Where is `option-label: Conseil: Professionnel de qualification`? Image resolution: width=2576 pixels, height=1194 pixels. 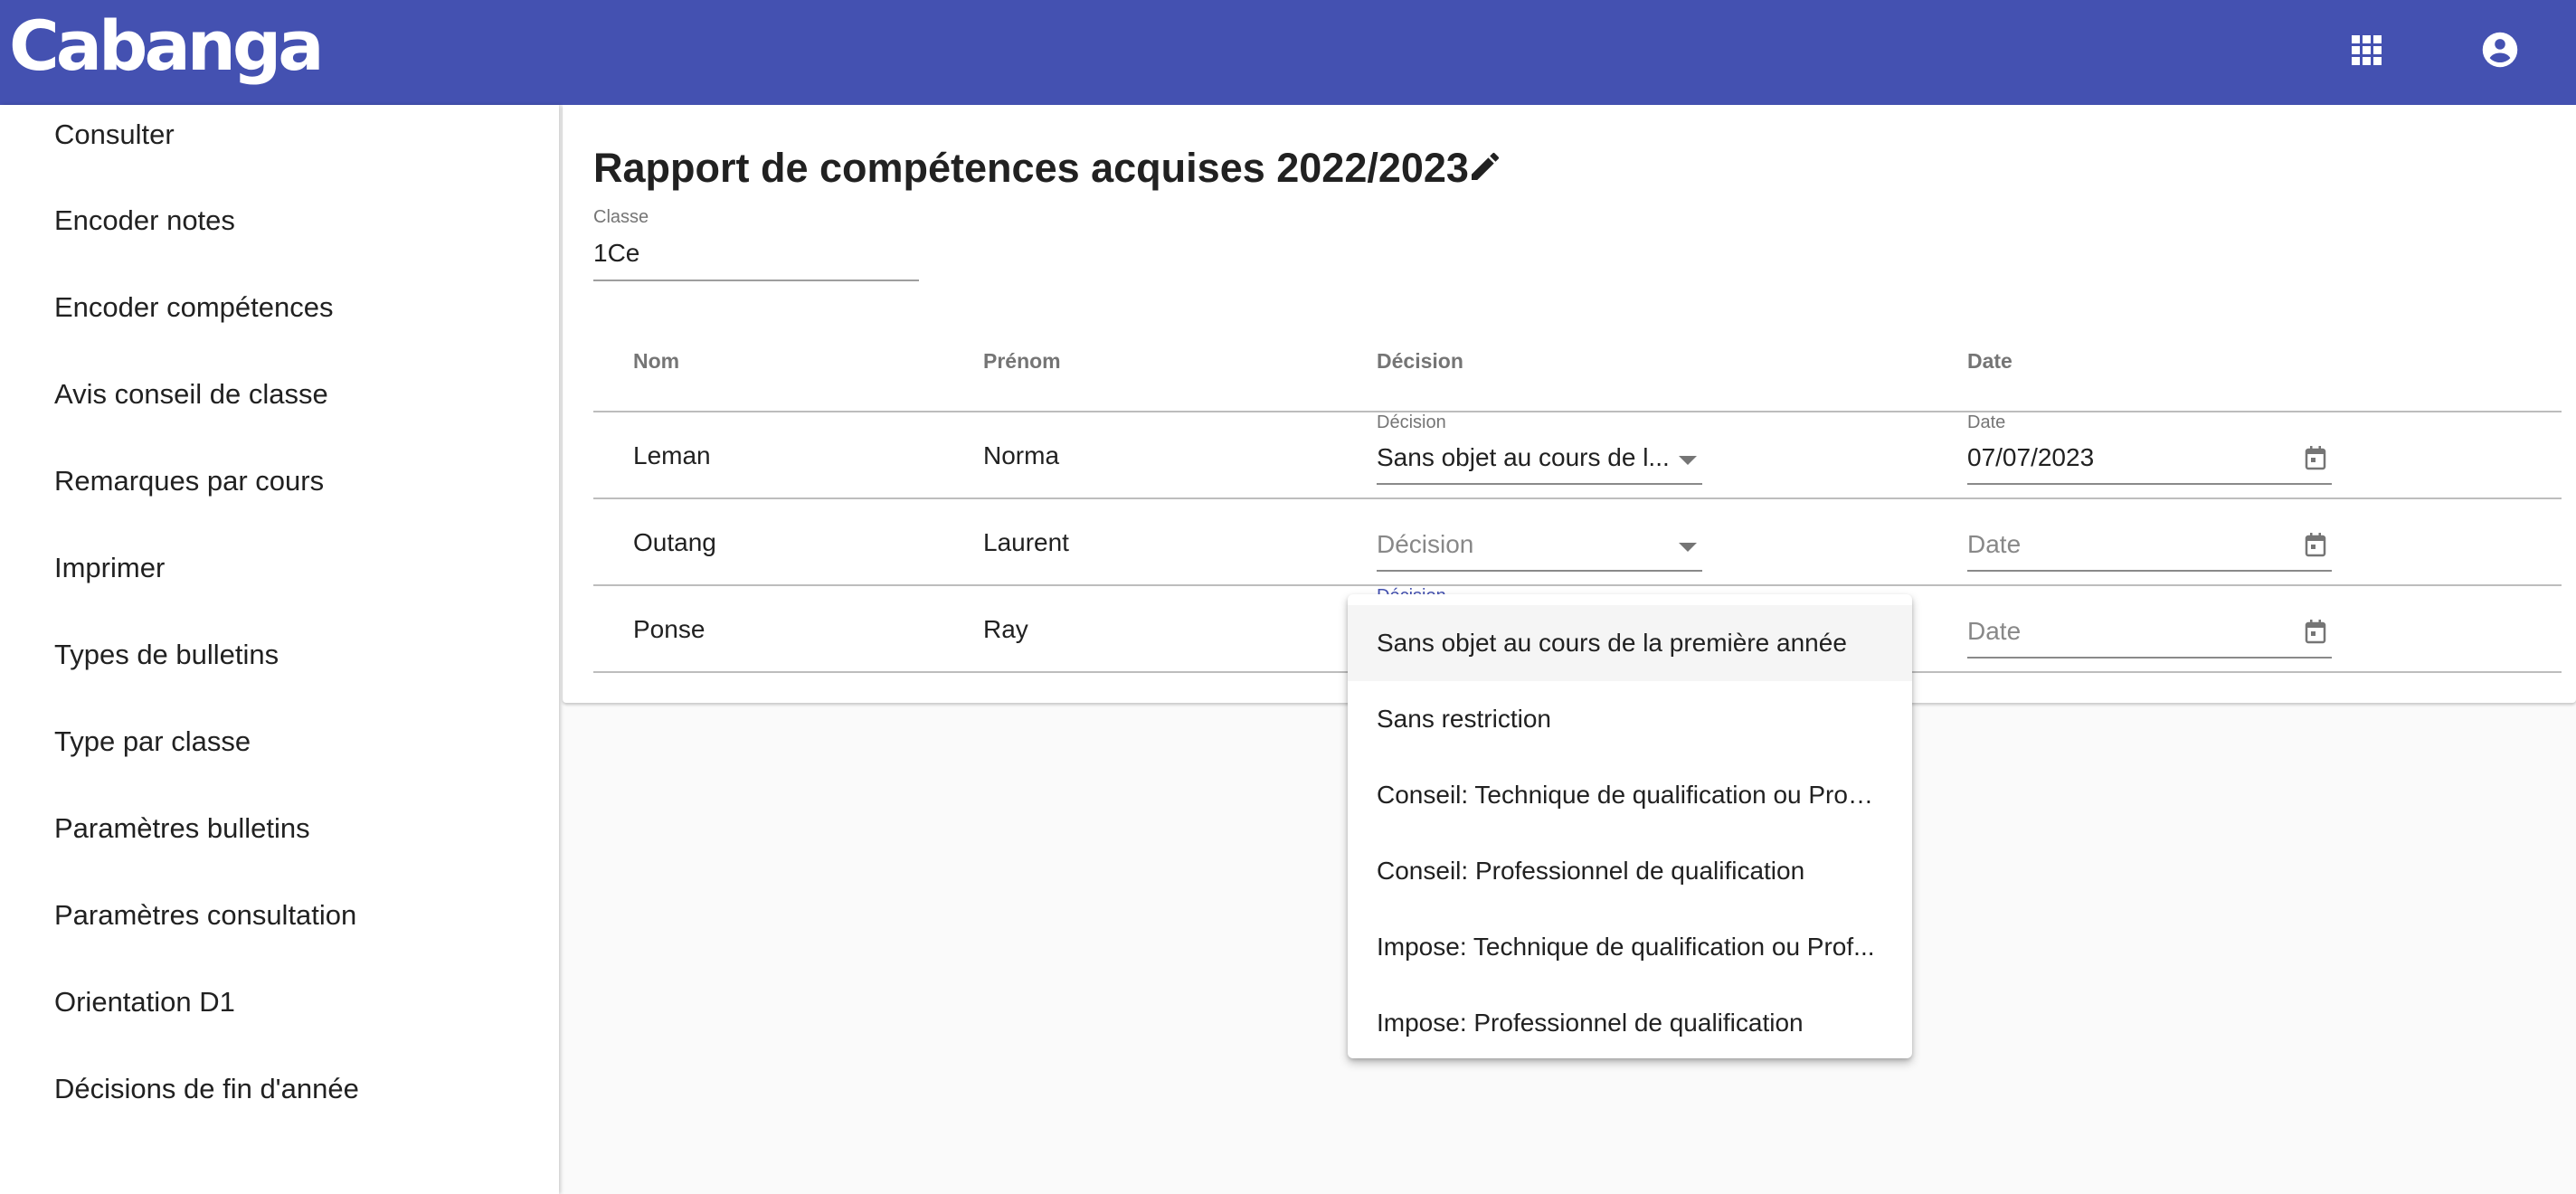
option-label: Conseil: Professionnel de qualification is located at coordinates (1591, 871).